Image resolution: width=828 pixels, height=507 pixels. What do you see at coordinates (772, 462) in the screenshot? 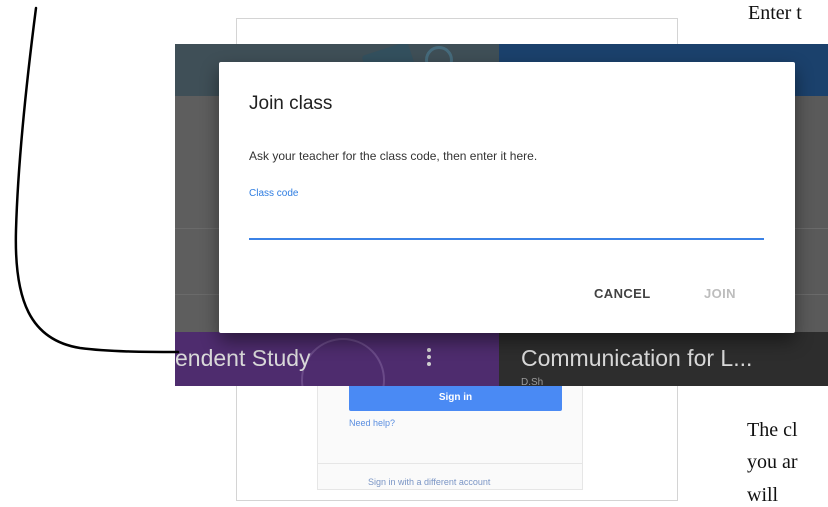
I see `document-text-line-2: you ar` at bounding box center [772, 462].